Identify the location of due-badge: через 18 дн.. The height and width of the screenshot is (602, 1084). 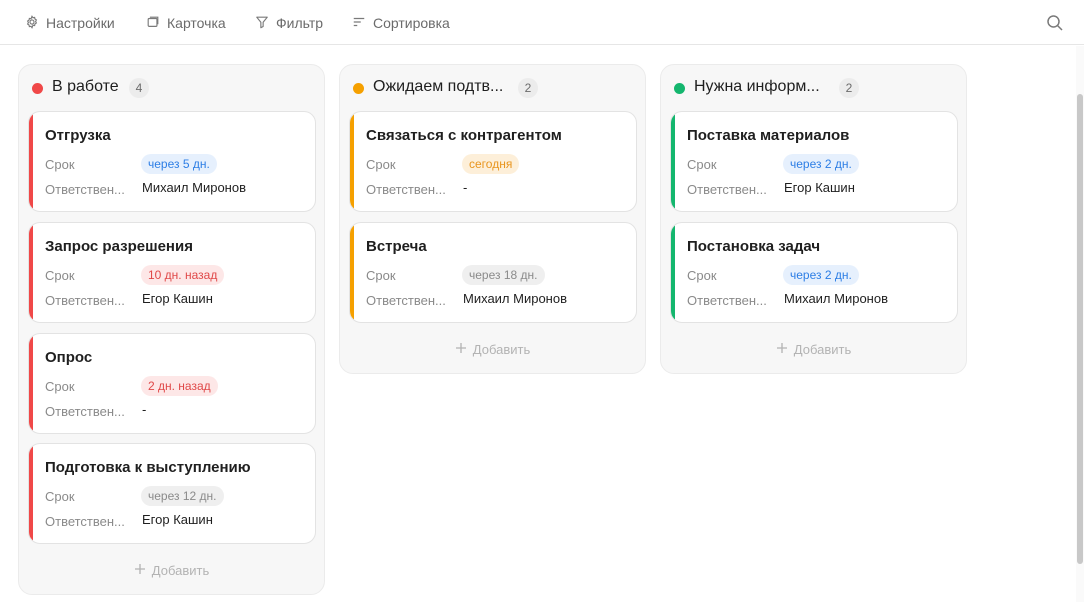
(503, 275).